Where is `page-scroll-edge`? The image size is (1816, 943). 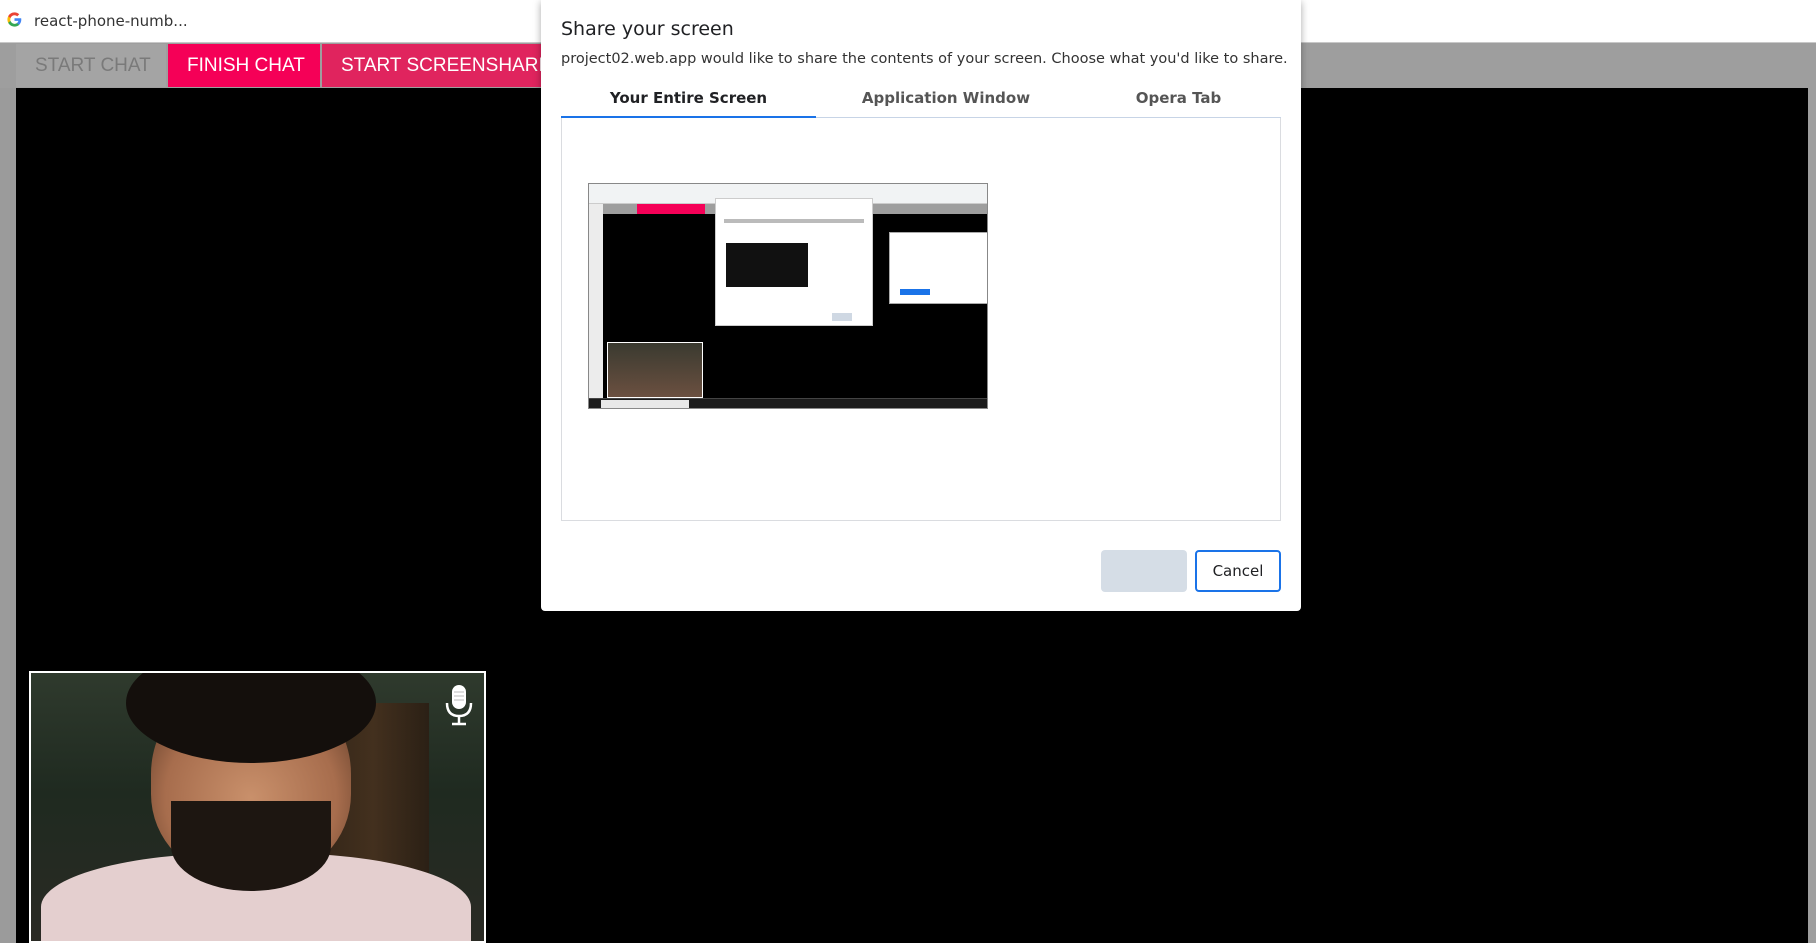 page-scroll-edge is located at coordinates (1812, 515).